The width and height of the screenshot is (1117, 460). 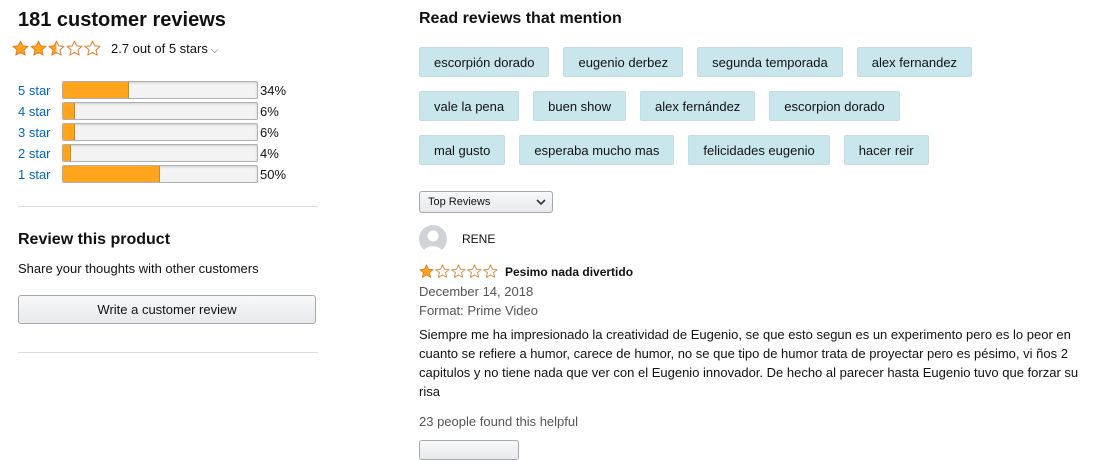 What do you see at coordinates (541, 202) in the screenshot?
I see `chevron-down-icon` at bounding box center [541, 202].